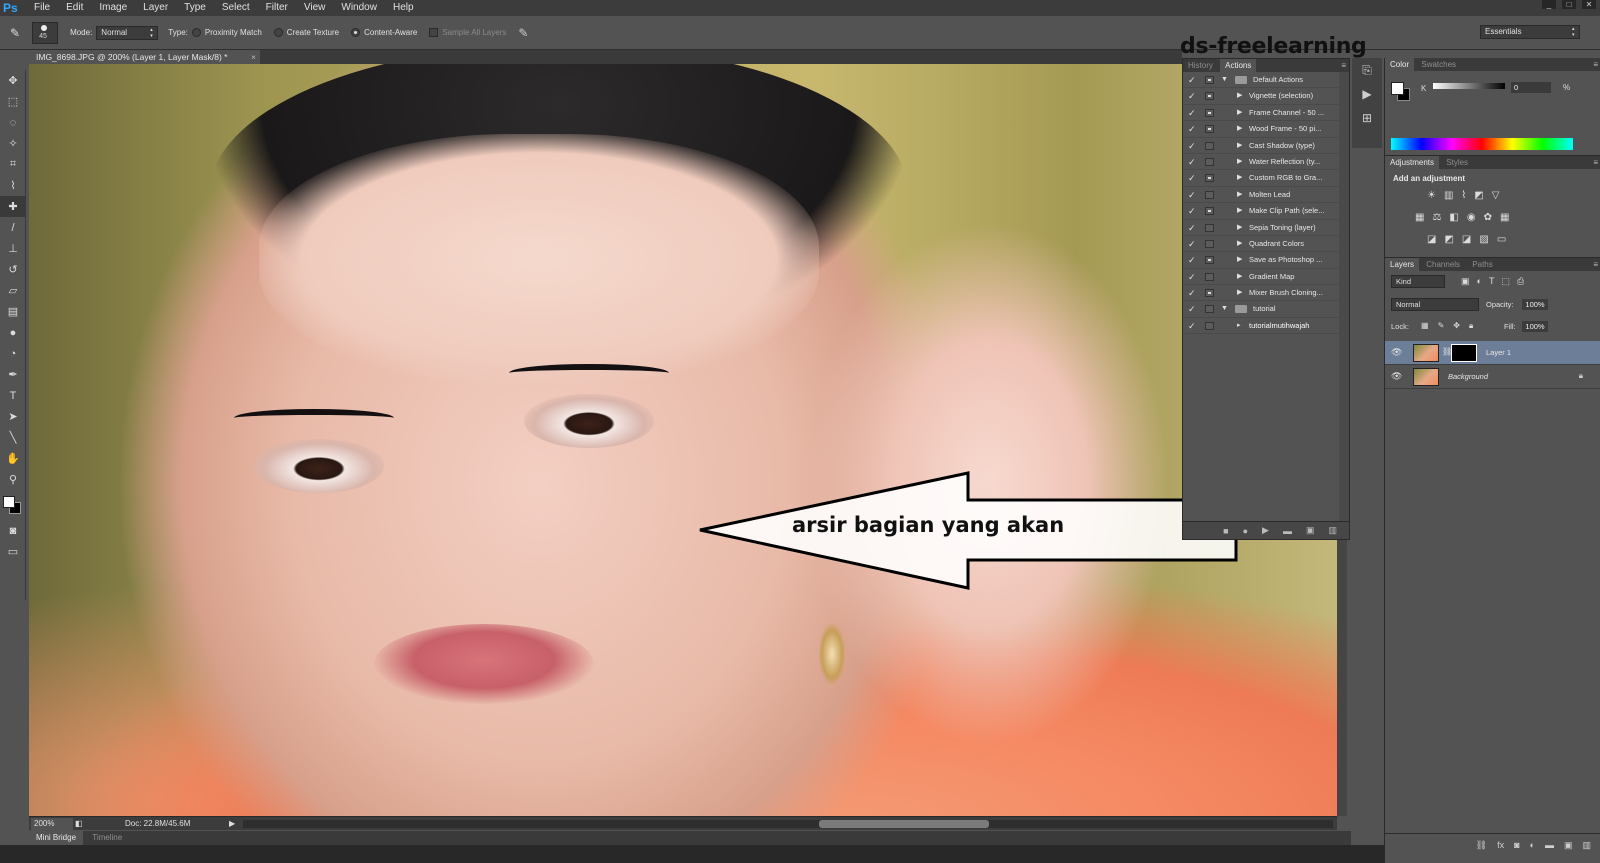  What do you see at coordinates (1466, 239) in the screenshot?
I see `threshold-icon: ◪` at bounding box center [1466, 239].